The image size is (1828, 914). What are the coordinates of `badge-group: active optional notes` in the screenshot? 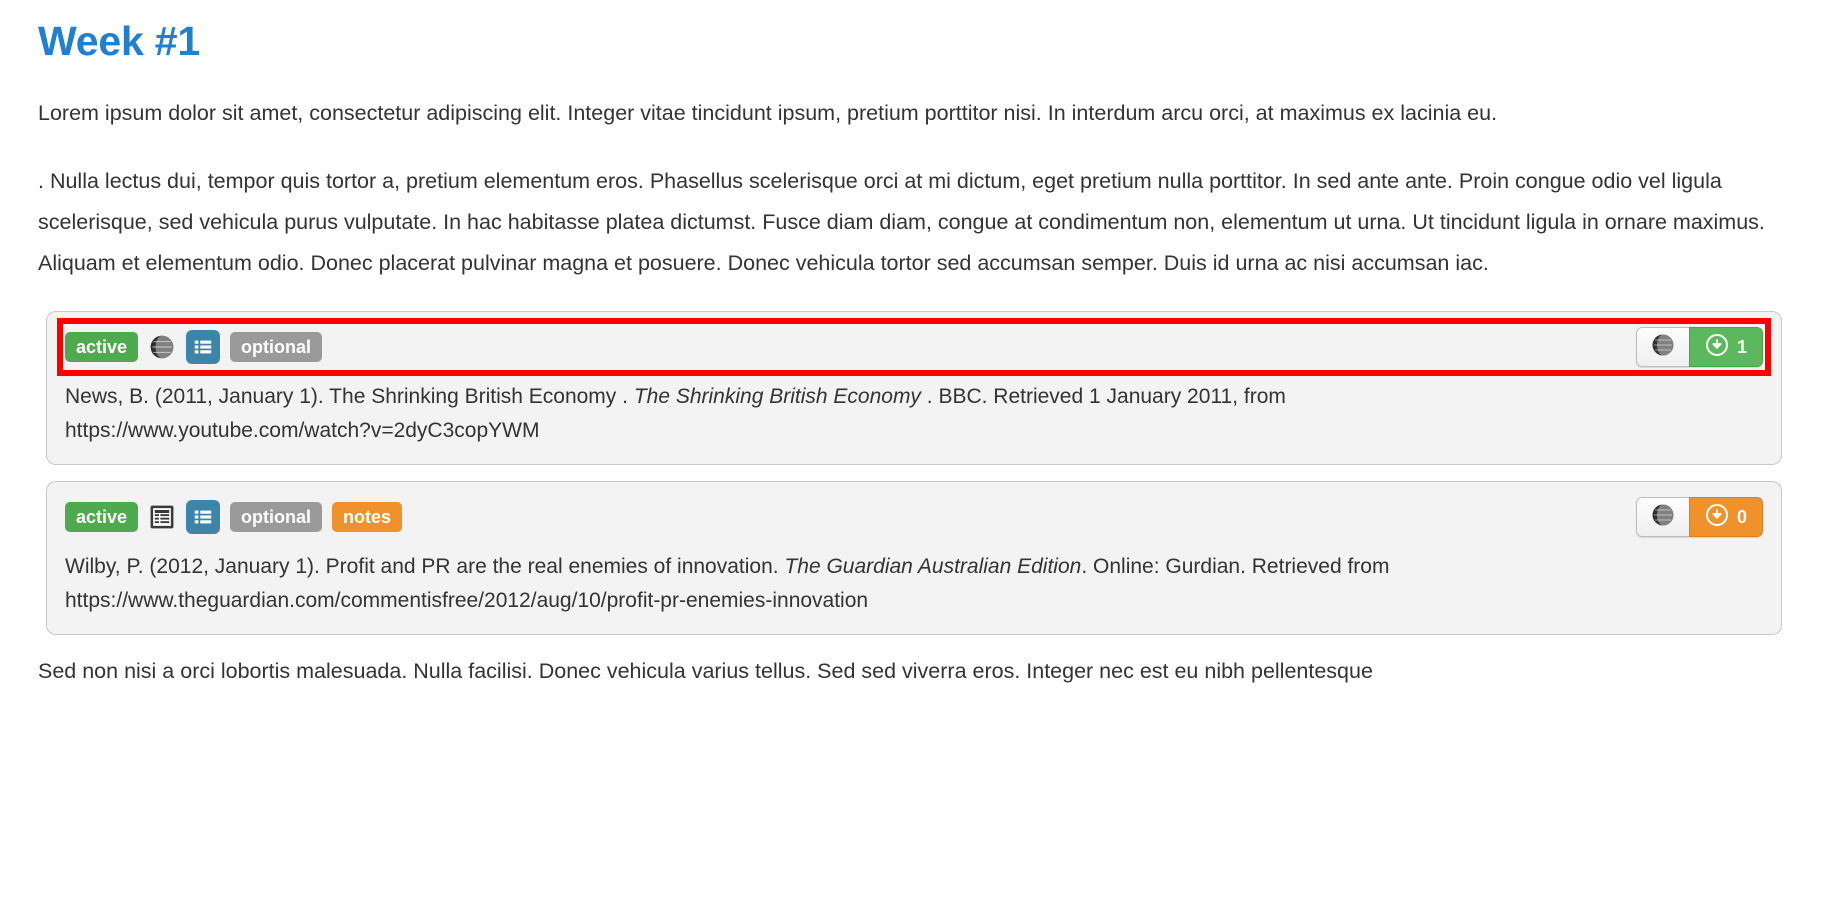 It's located at (234, 517).